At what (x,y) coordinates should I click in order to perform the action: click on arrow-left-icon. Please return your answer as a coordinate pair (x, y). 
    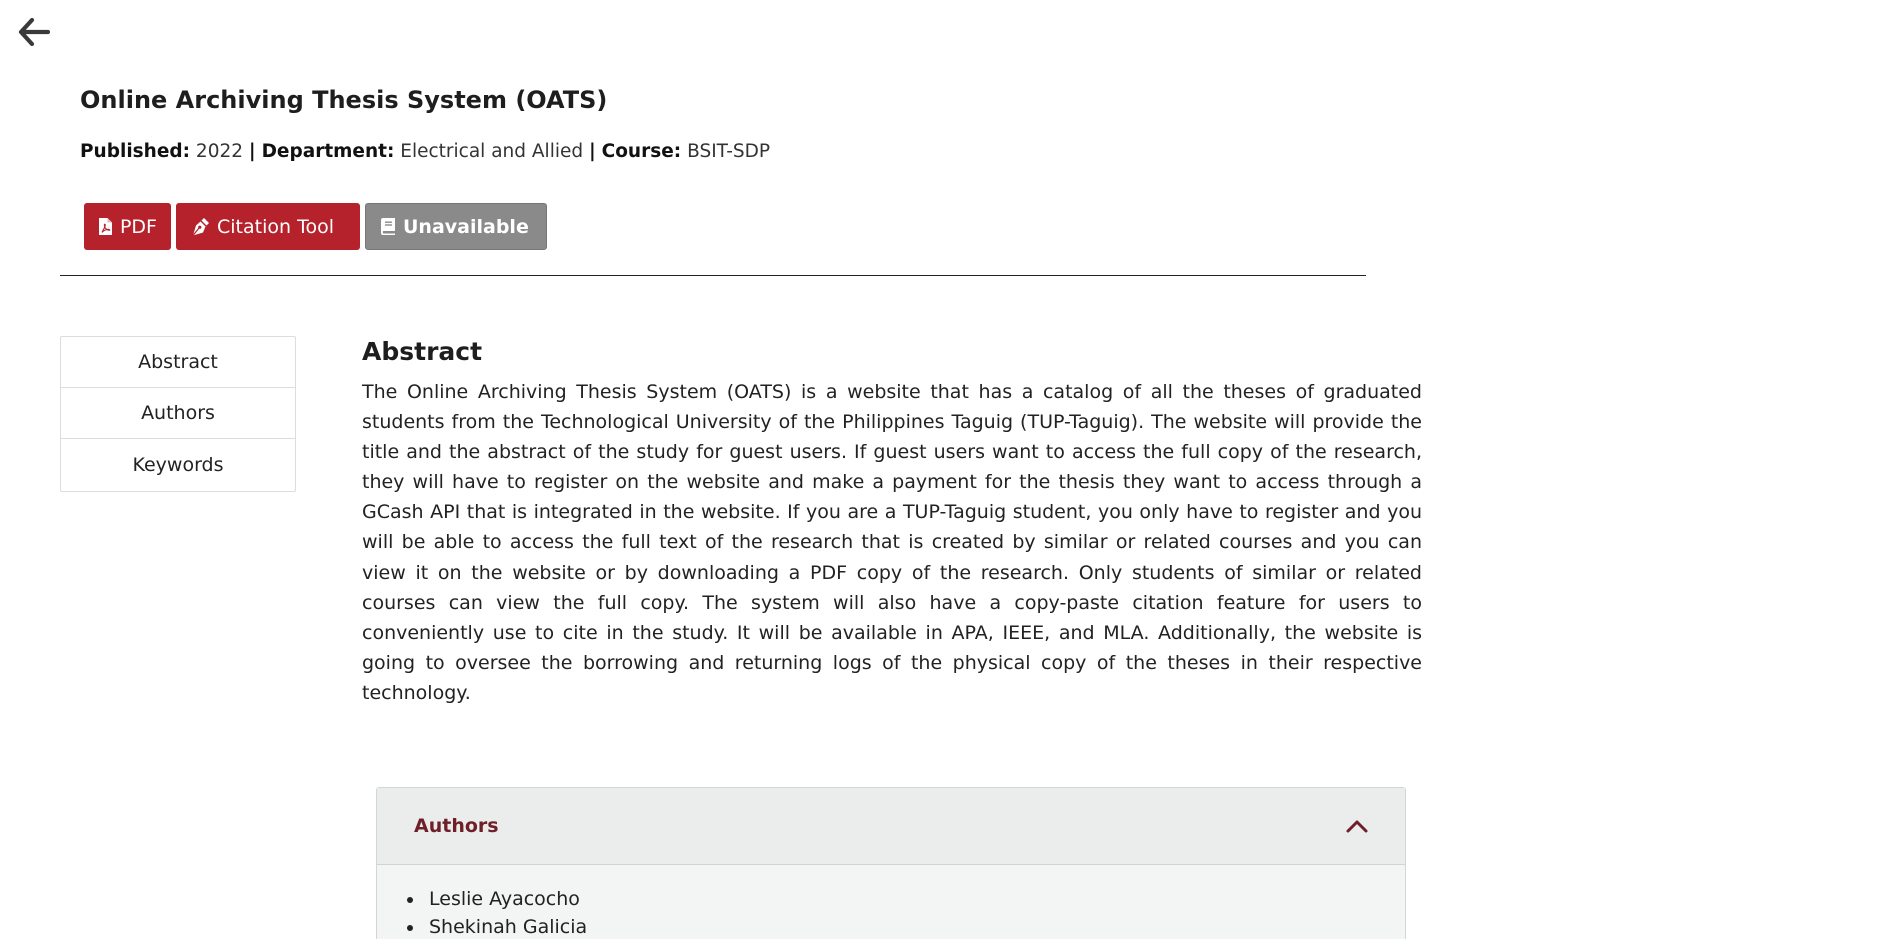
    Looking at the image, I should click on (34, 32).